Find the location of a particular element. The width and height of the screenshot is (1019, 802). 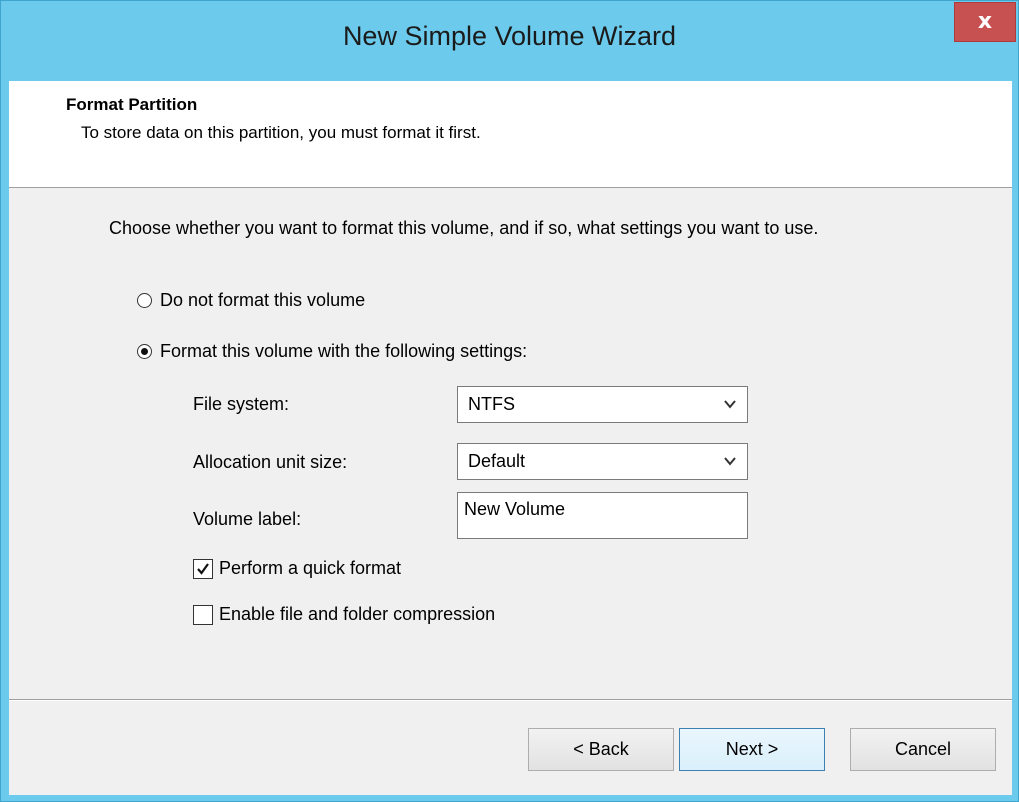

file-system-select: NTFS is located at coordinates (602, 404).